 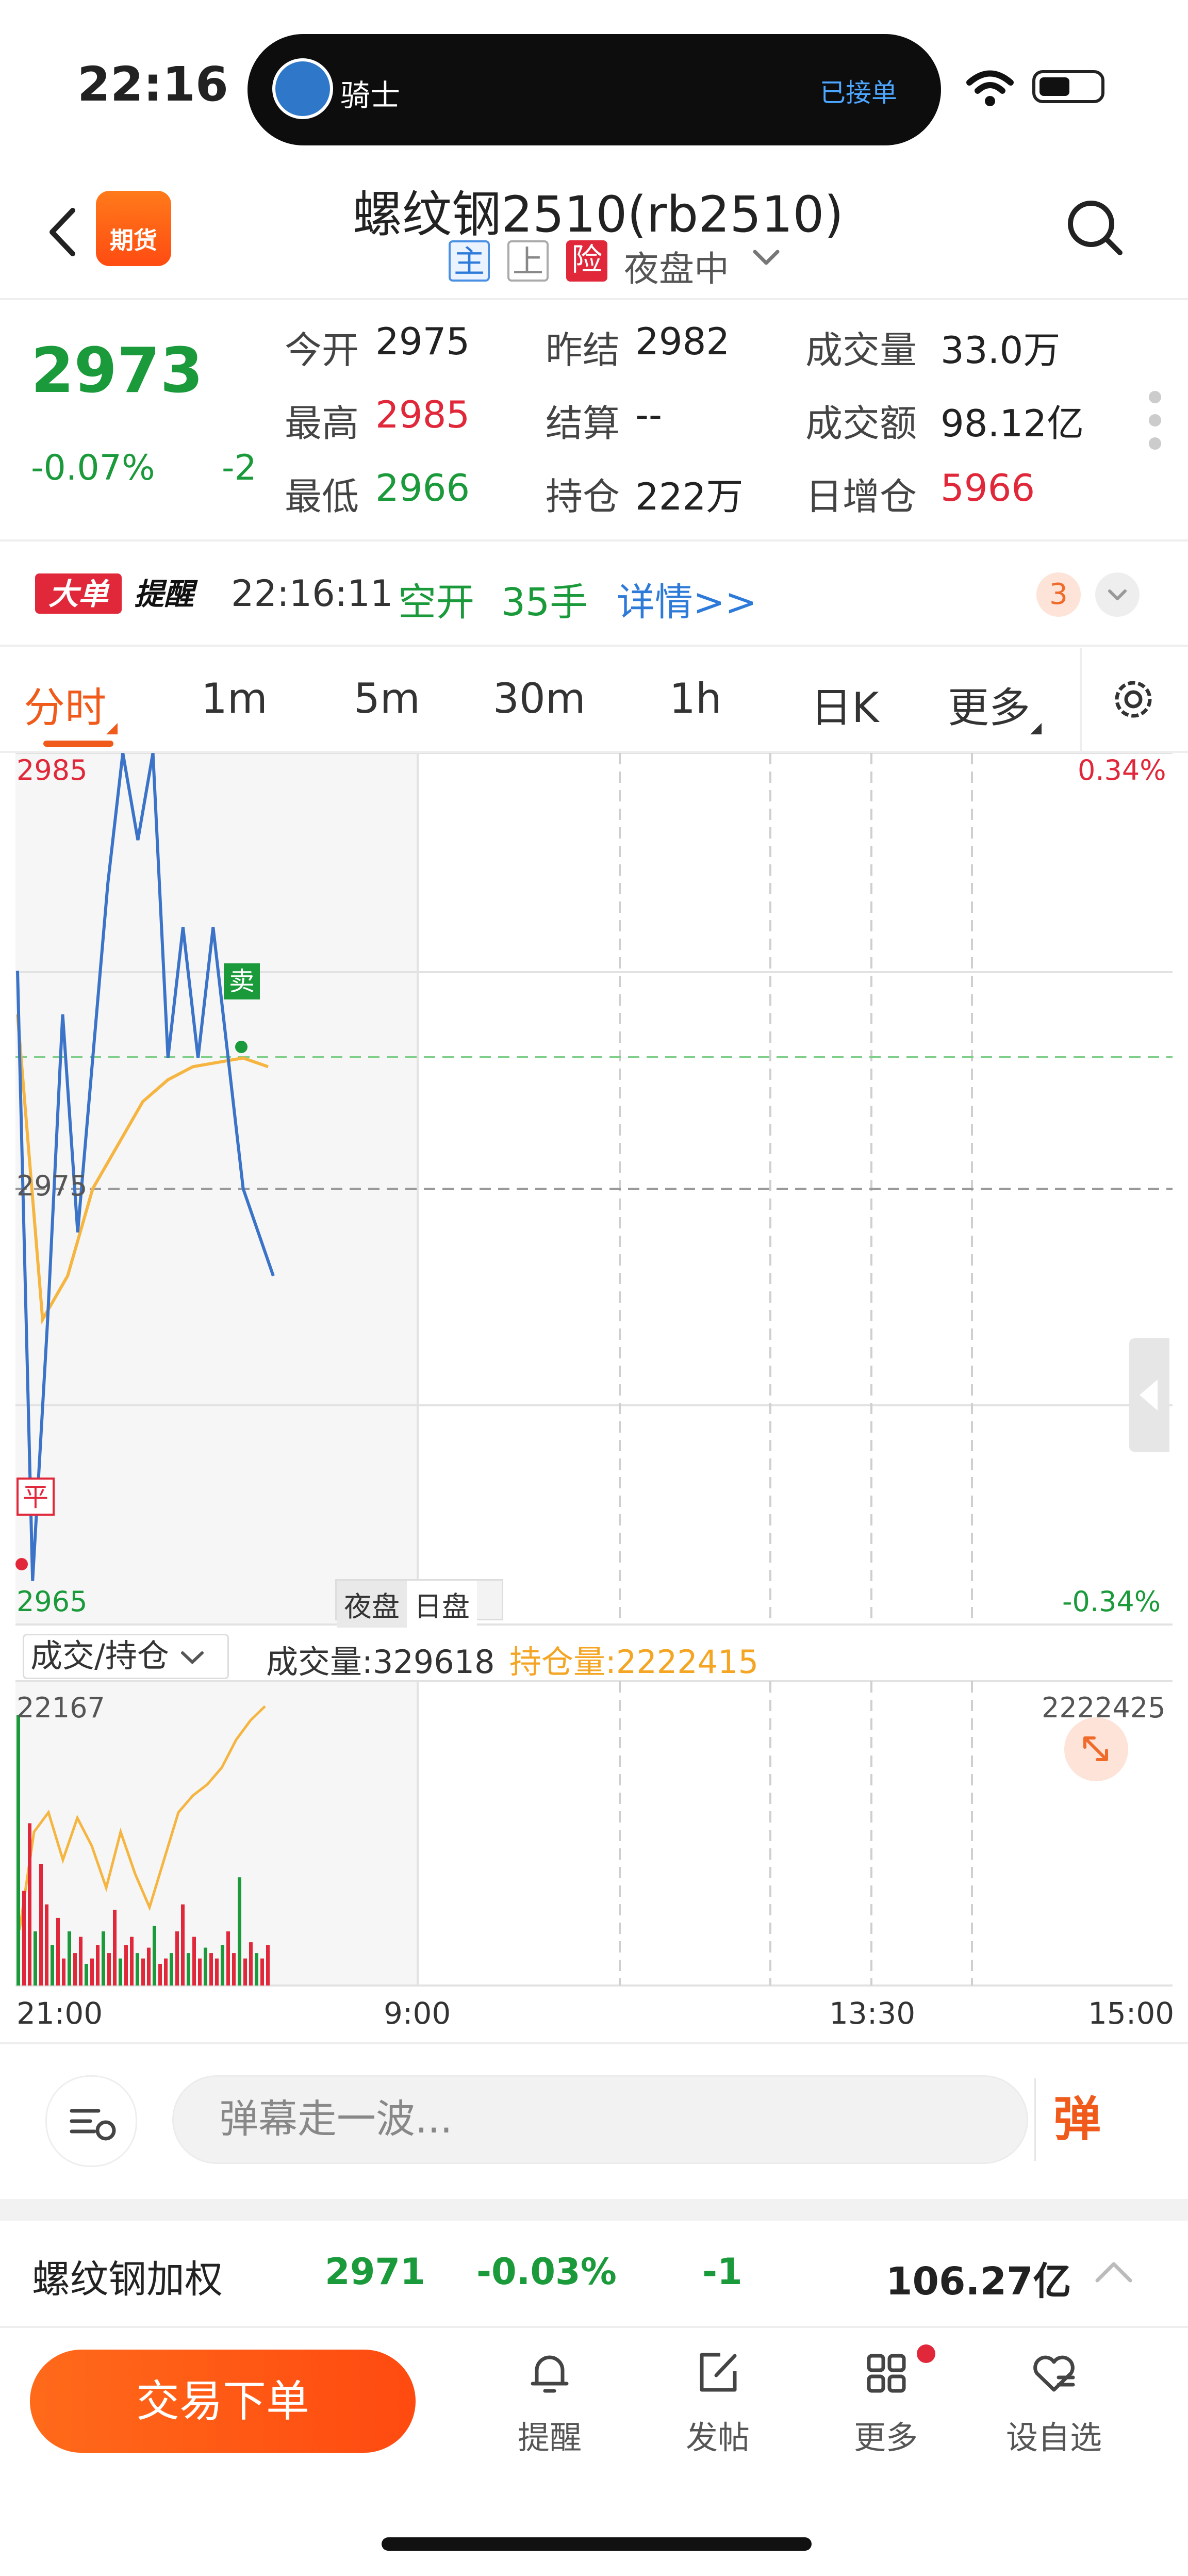 I want to click on section-separator, so click(x=594, y=2210).